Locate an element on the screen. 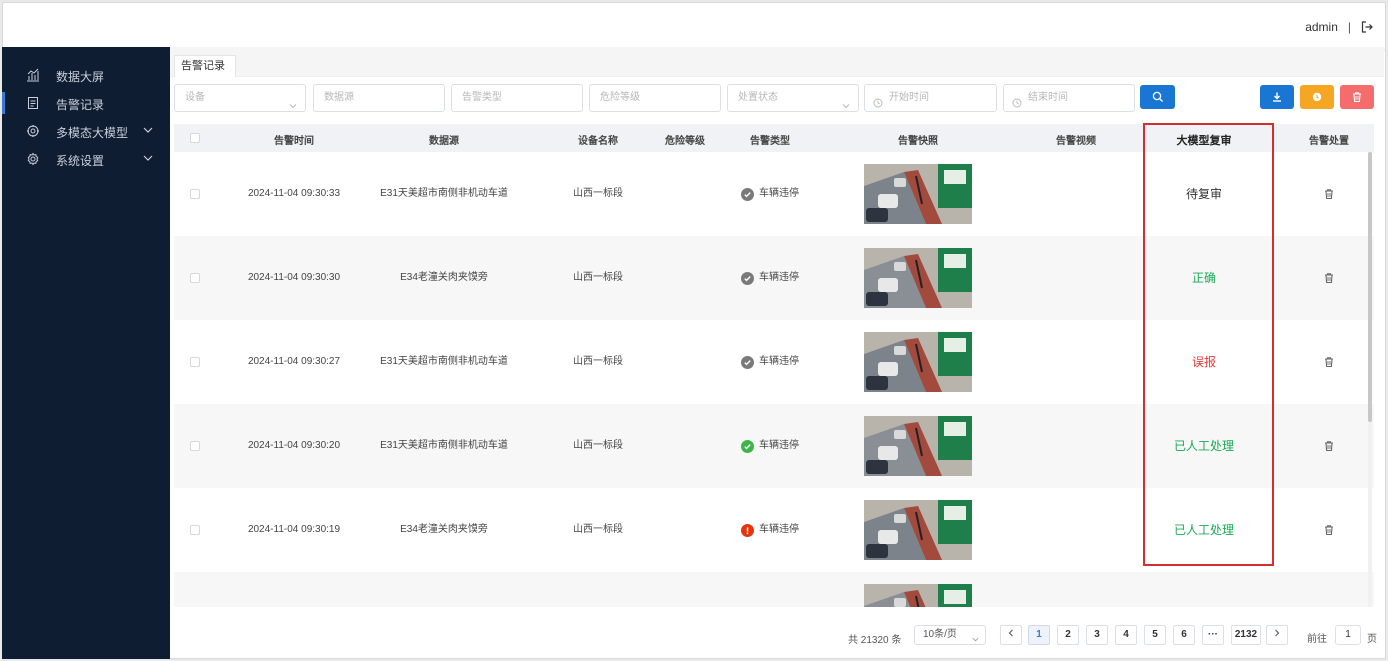 The width and height of the screenshot is (1388, 661). select-all-checkbox is located at coordinates (195, 138).